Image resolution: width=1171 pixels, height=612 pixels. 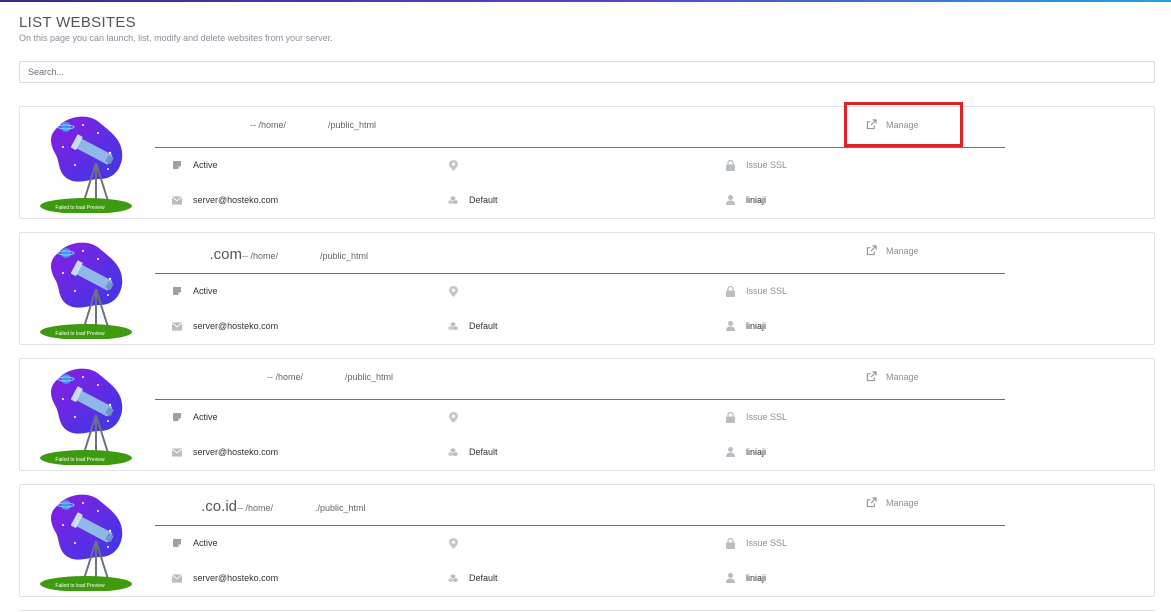 I want to click on search-input, so click(x=587, y=72).